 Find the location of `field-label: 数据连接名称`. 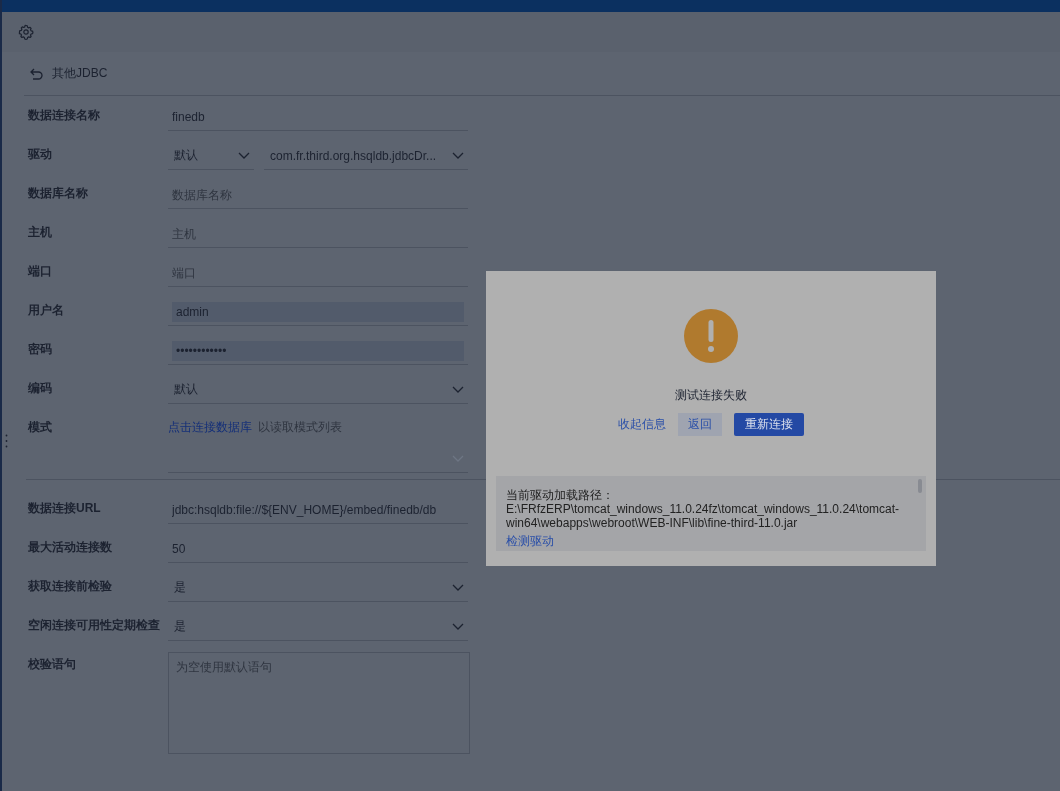

field-label: 数据连接名称 is located at coordinates (64, 115).